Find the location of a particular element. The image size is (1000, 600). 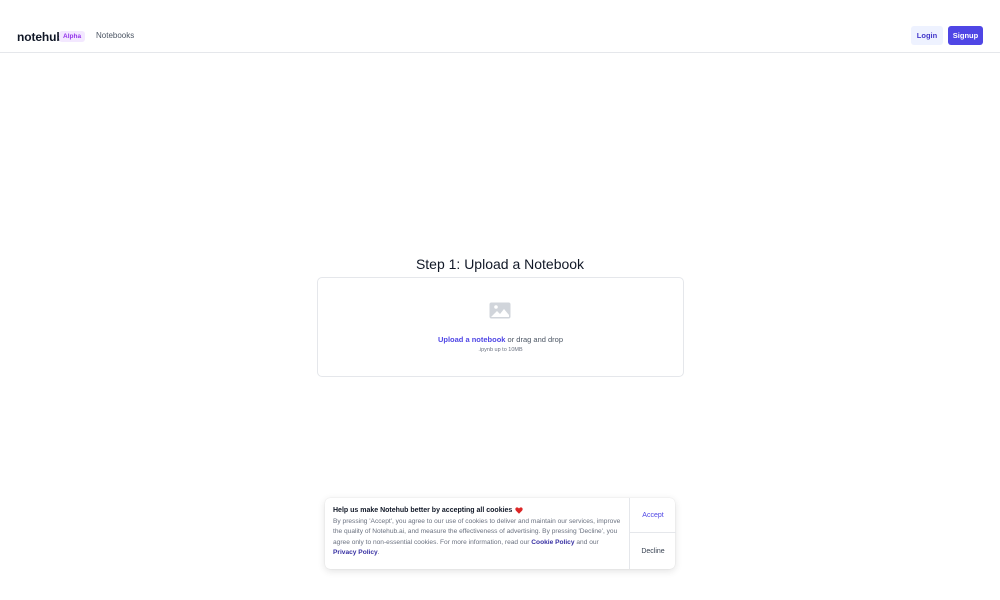

heart-icon is located at coordinates (519, 510).